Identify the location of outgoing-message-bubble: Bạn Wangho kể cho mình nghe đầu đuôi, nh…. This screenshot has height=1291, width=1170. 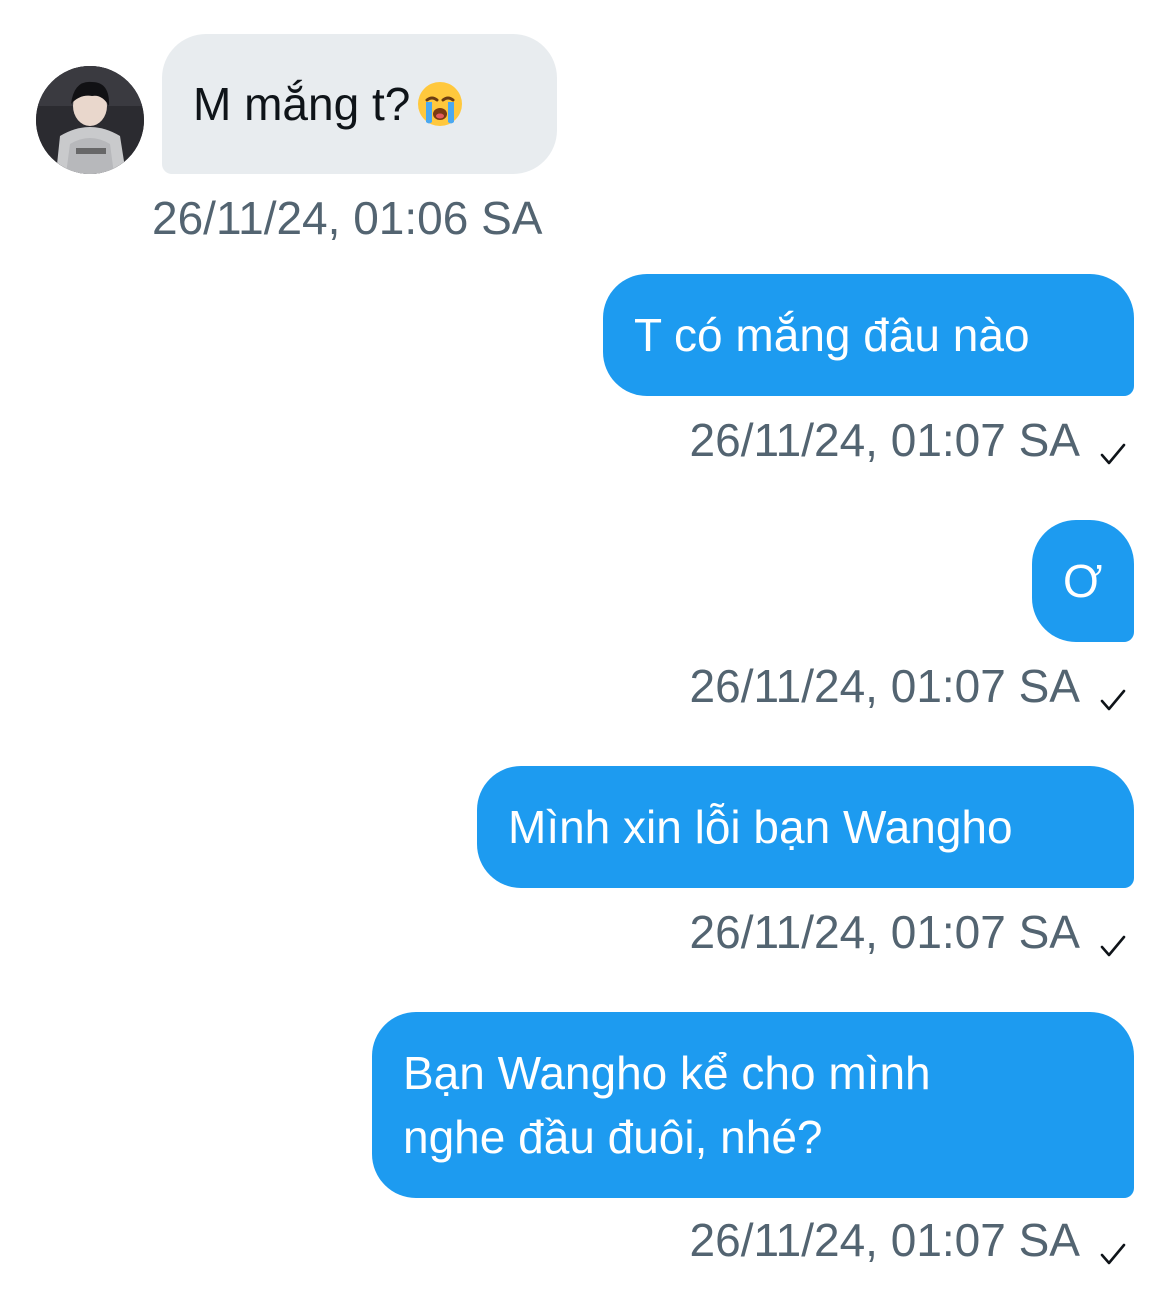
(753, 1105).